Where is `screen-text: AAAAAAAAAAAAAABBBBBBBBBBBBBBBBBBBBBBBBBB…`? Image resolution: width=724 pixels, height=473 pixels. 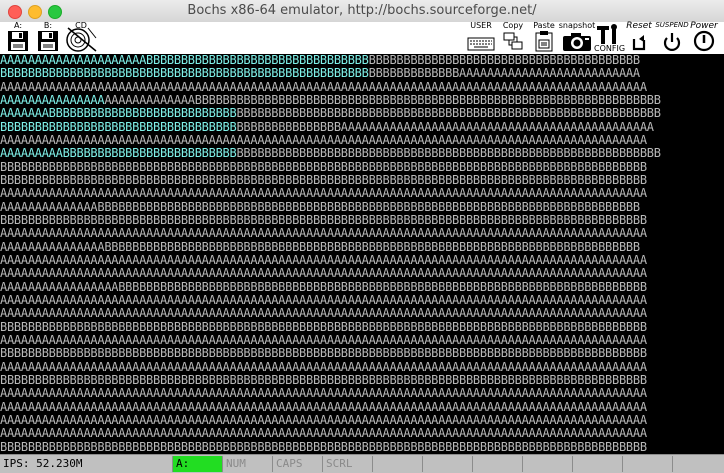 screen-text: AAAAAAAAAAAAAABBBBBBBBBBBBBBBBBBBBBBBBBB… is located at coordinates (320, 207).